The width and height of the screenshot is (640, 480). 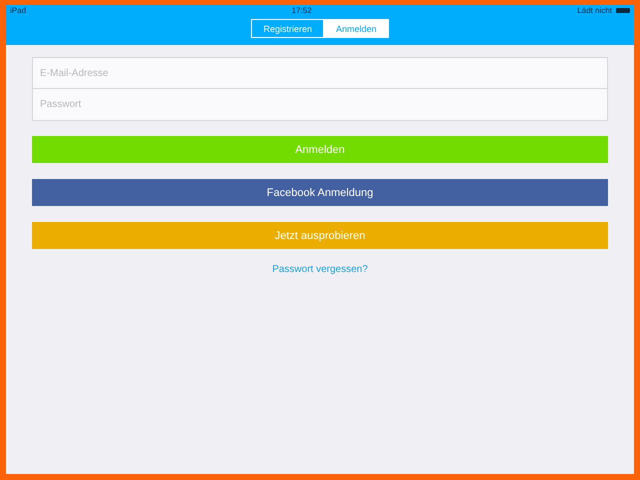 I want to click on action-button: Anmelden, so click(x=320, y=149).